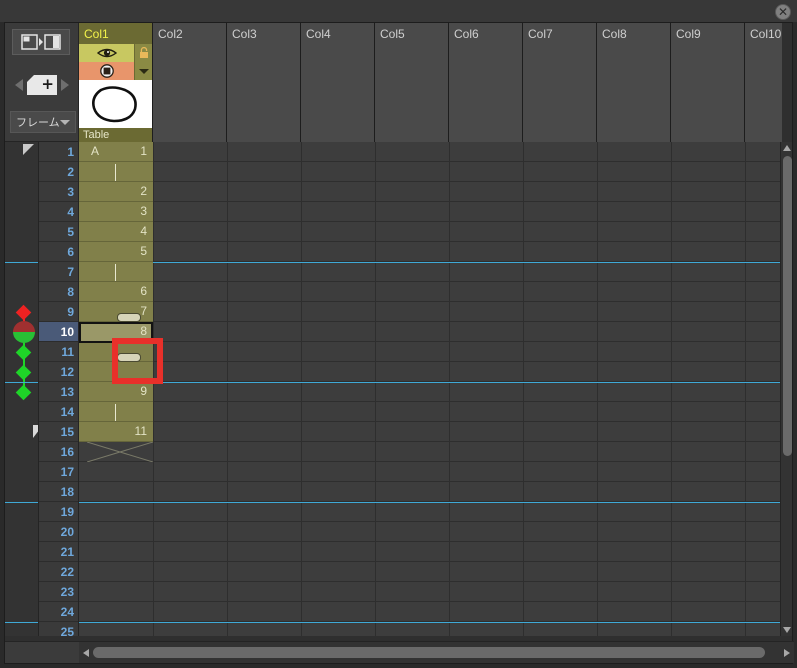 The width and height of the screenshot is (797, 668). I want to click on cell-col1-frame-13: 9, so click(116, 392).